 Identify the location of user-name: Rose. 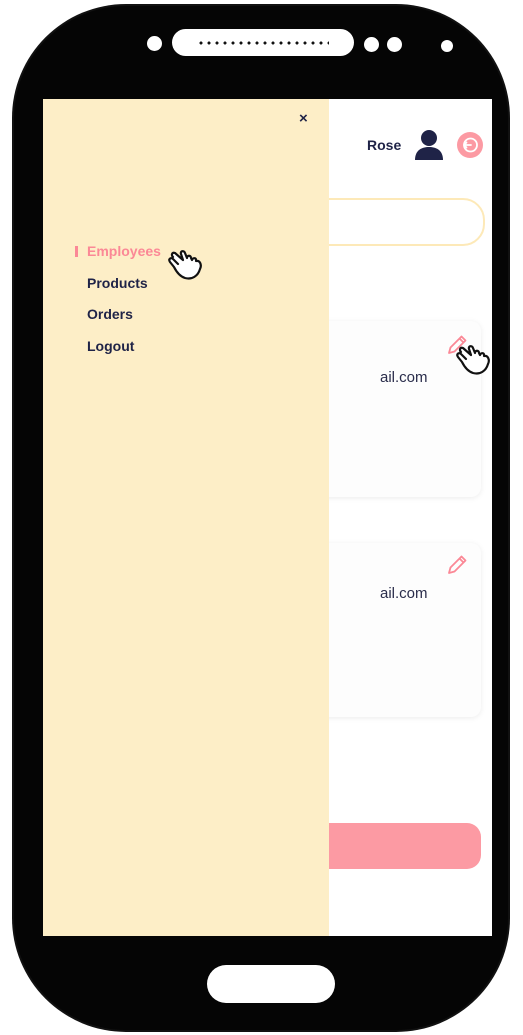
(384, 145).